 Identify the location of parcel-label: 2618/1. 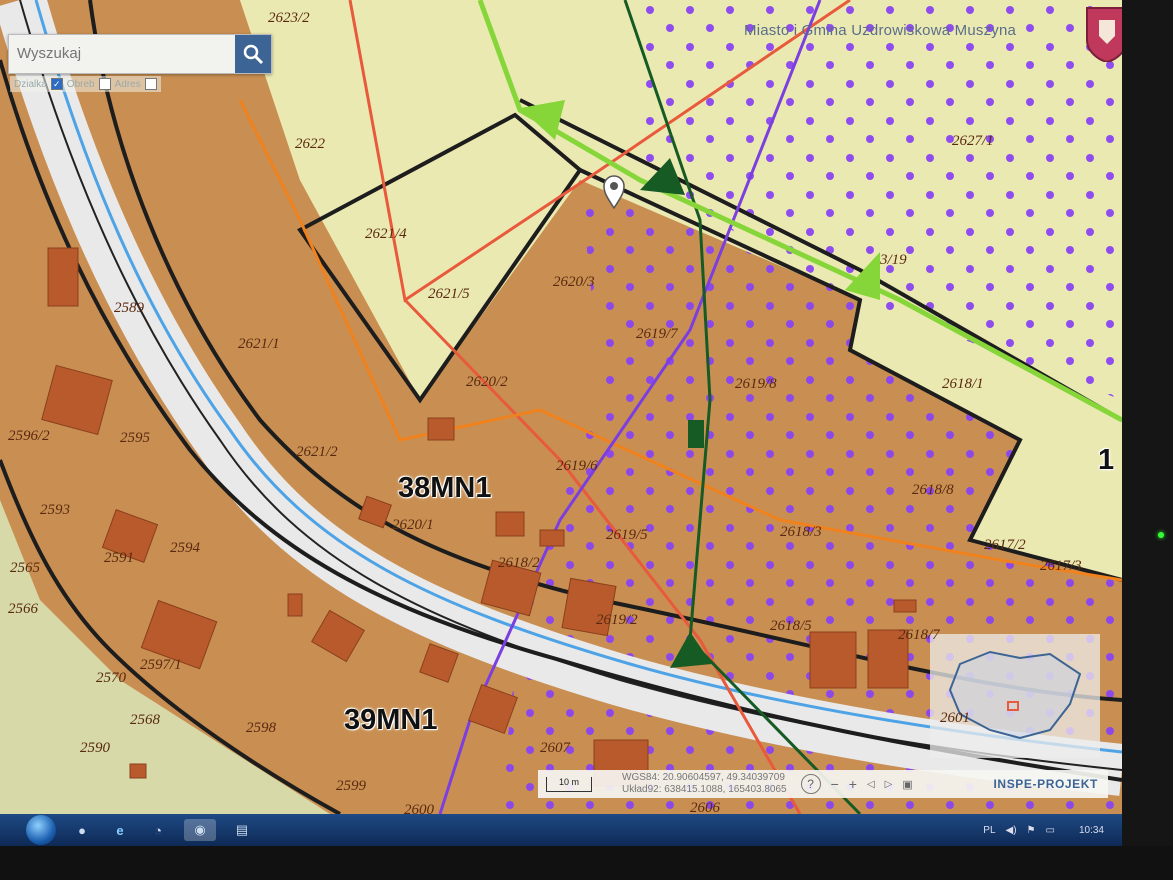
(963, 384).